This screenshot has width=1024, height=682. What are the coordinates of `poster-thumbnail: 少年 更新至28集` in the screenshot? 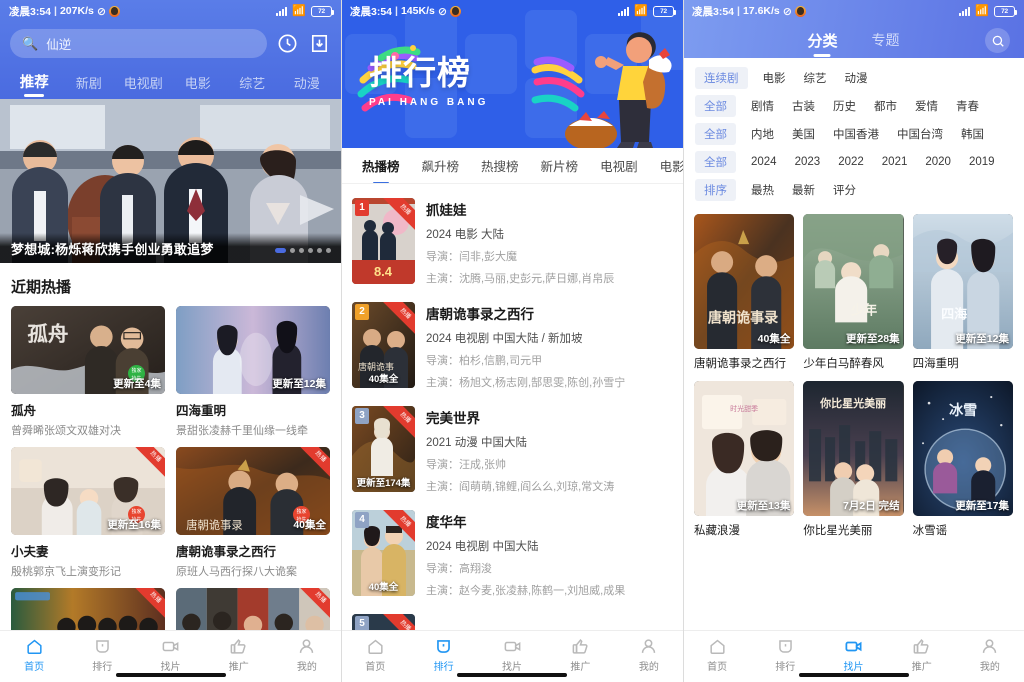 It's located at (853, 281).